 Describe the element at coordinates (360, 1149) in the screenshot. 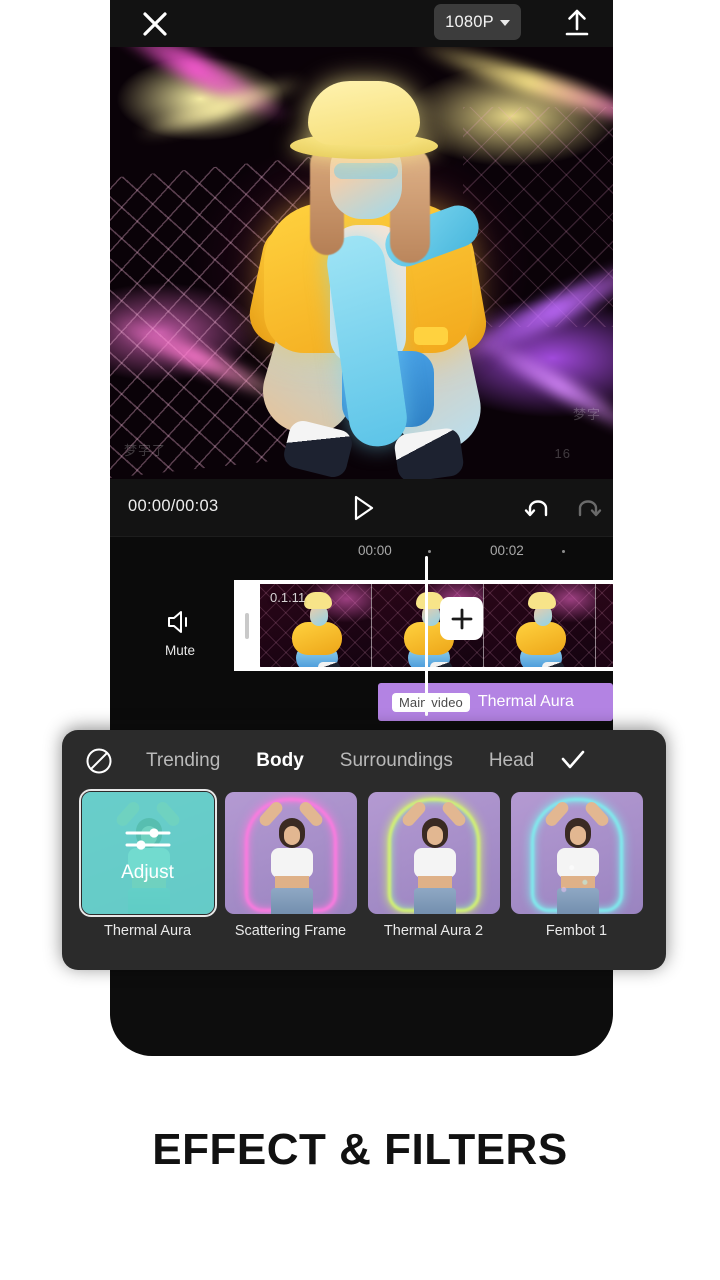

I see `page-caption: EFFECT & FILTERS` at that location.